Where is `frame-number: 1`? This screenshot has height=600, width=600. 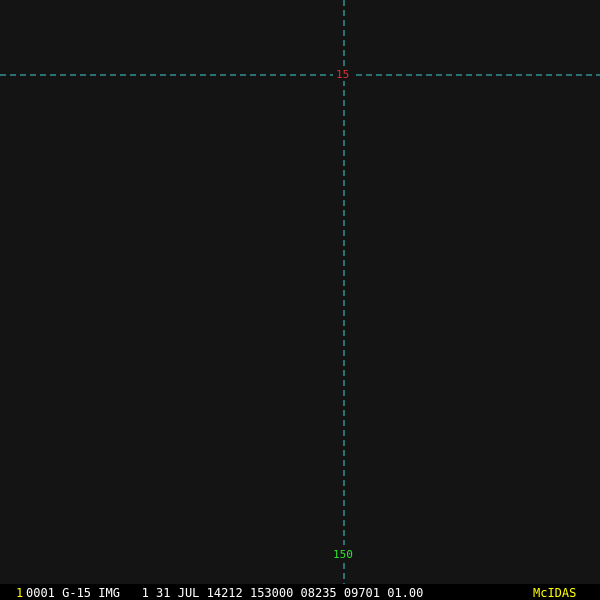 frame-number: 1 is located at coordinates (20, 593).